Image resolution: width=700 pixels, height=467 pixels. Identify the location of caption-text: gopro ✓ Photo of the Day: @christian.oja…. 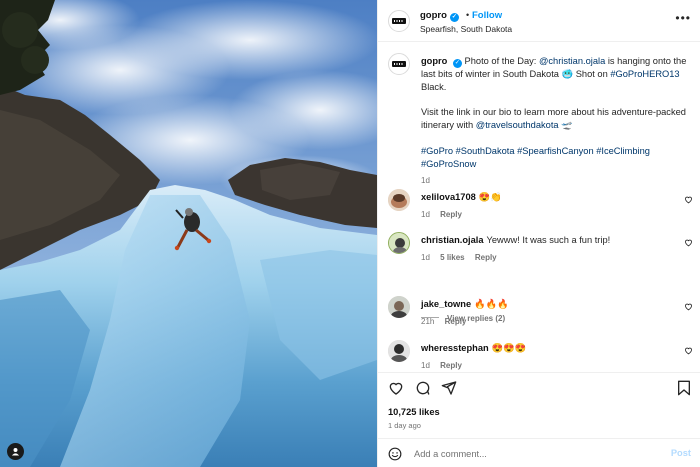
(558, 121).